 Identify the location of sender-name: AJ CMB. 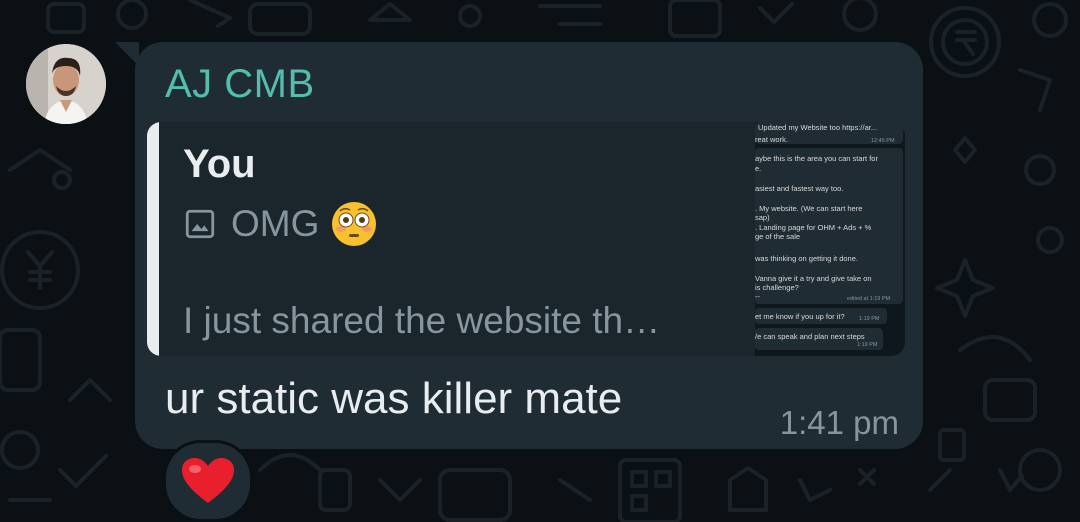
(240, 84).